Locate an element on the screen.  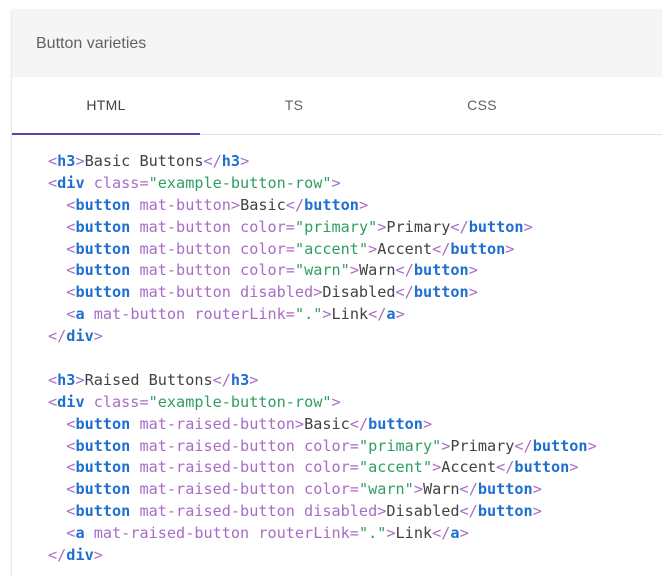
tab-html-label: HTML is located at coordinates (106, 105).